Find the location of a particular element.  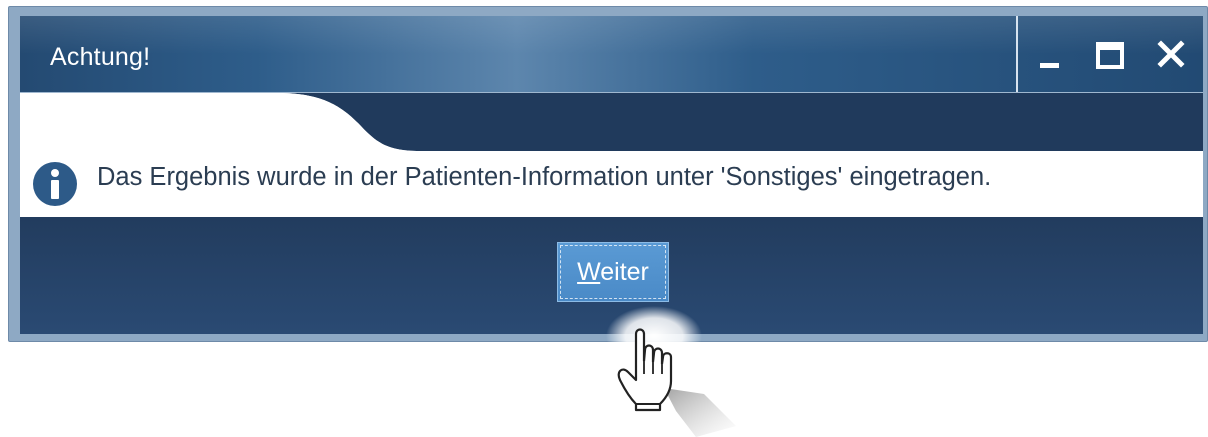

weiter-button: Weiter is located at coordinates (613, 272).